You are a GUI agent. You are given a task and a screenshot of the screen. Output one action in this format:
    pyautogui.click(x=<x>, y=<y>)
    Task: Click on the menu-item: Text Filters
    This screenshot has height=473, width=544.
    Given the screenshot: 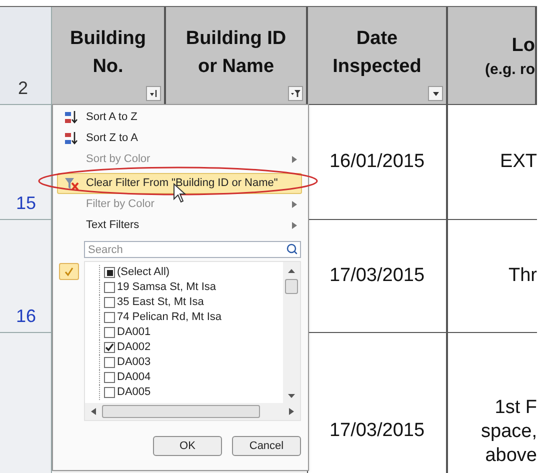 What is the action you would take?
    pyautogui.click(x=179, y=225)
    